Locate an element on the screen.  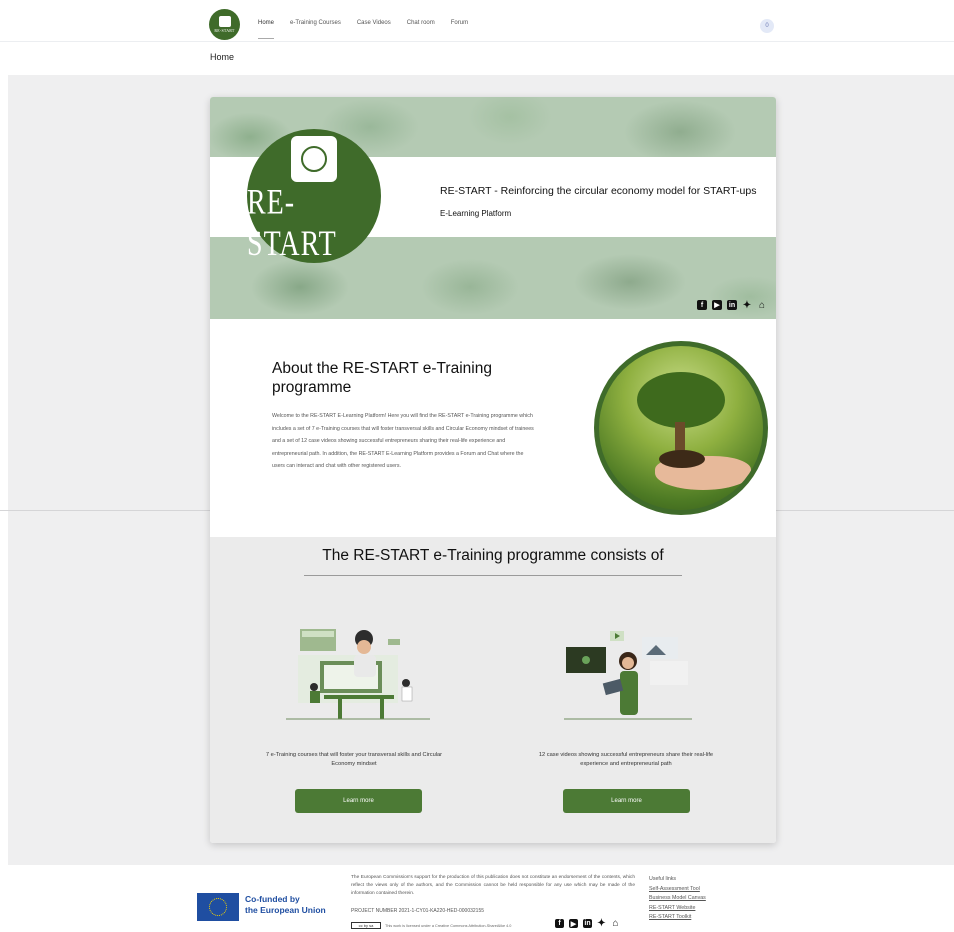
cup-icon is located at coordinates (224, 21).